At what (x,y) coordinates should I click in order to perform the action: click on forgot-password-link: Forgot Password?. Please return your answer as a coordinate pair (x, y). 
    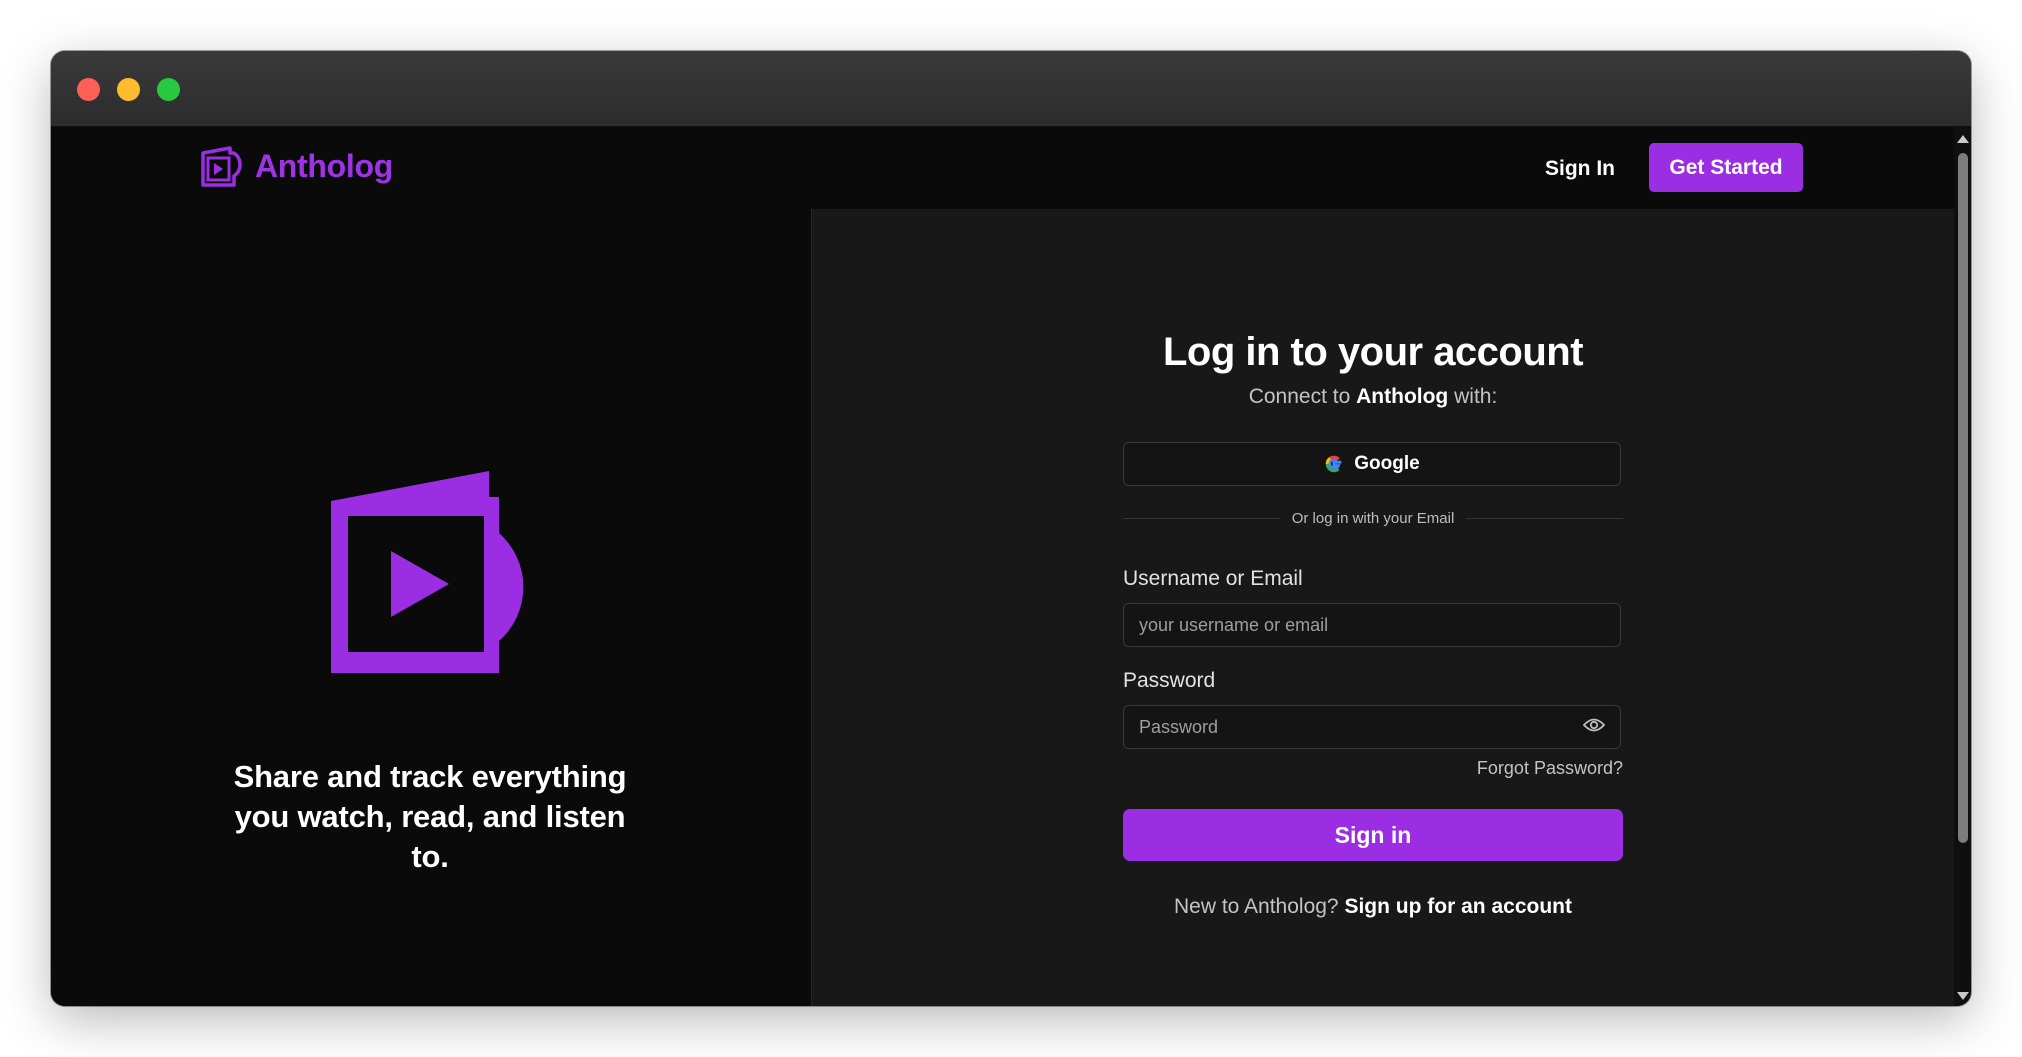
    Looking at the image, I should click on (1550, 768).